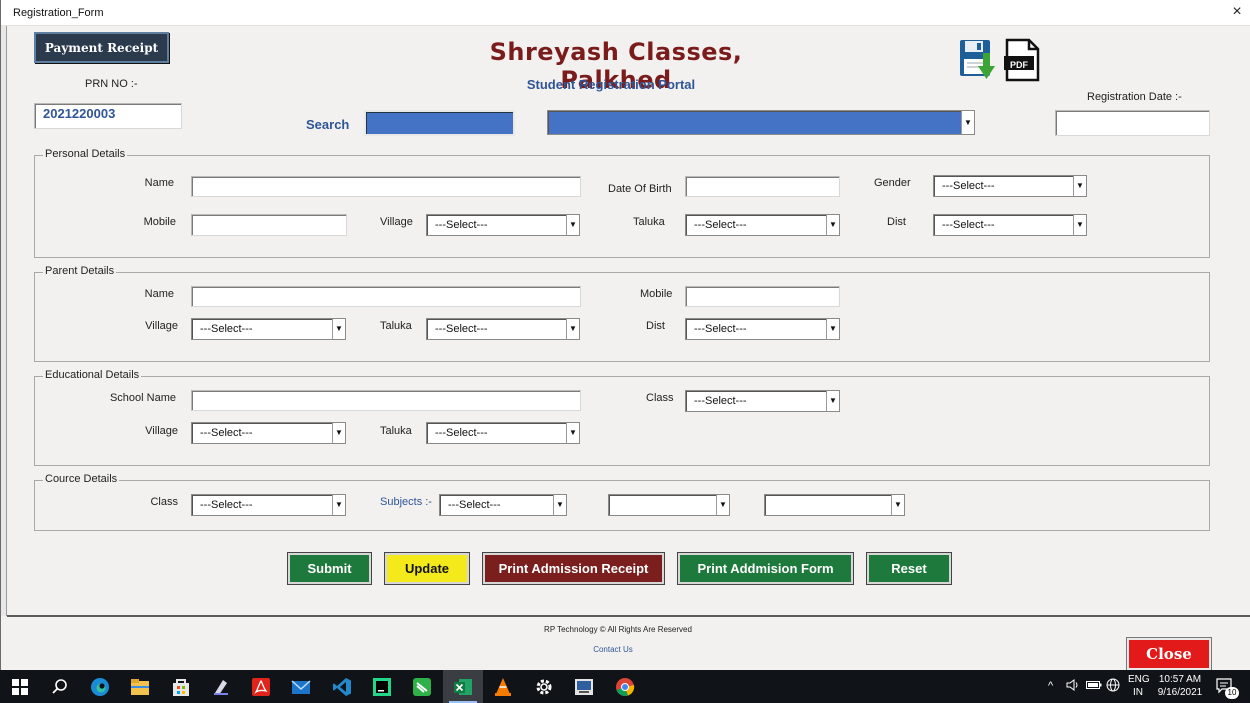 The image size is (1250, 703). I want to click on store-icon, so click(181, 687).